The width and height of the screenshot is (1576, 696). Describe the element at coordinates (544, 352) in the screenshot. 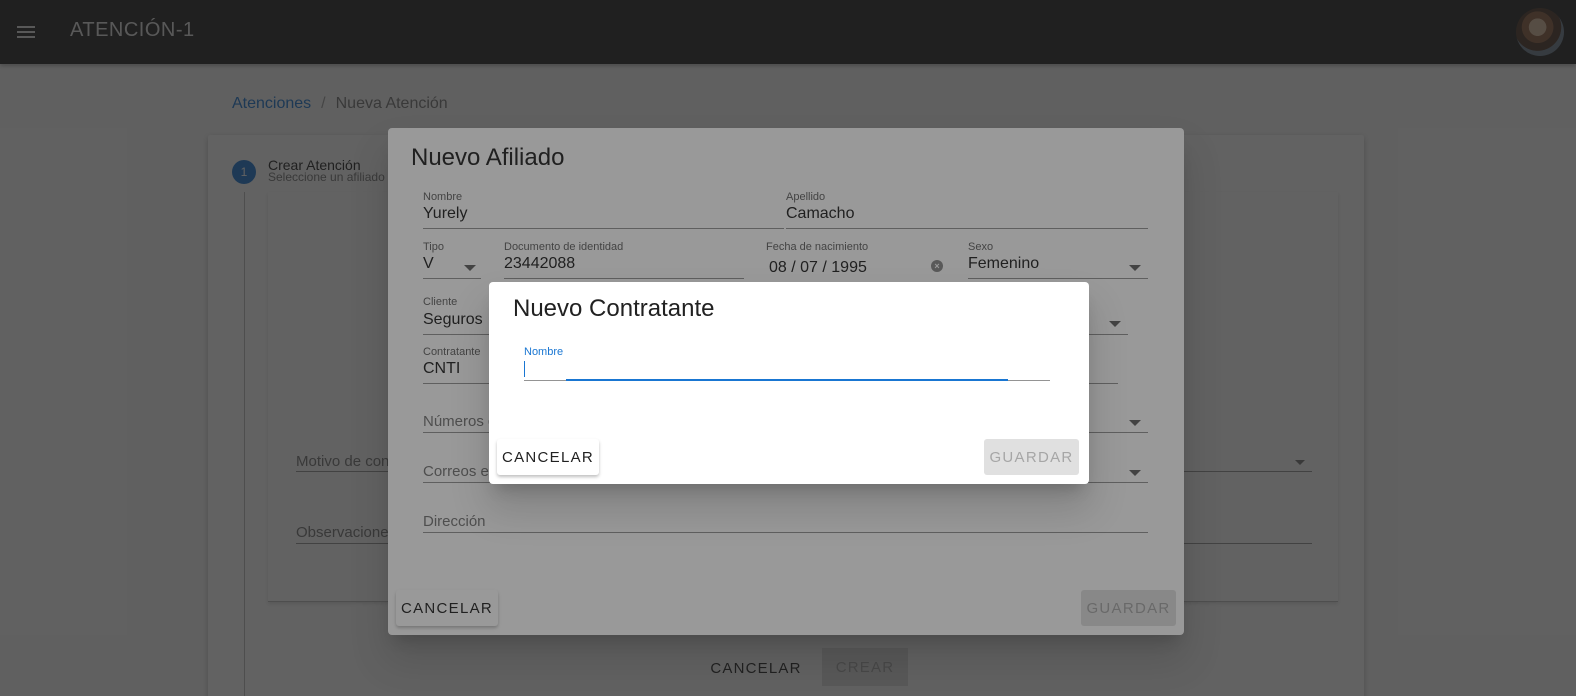

I see `contratante-nombre-label: Nombre` at that location.